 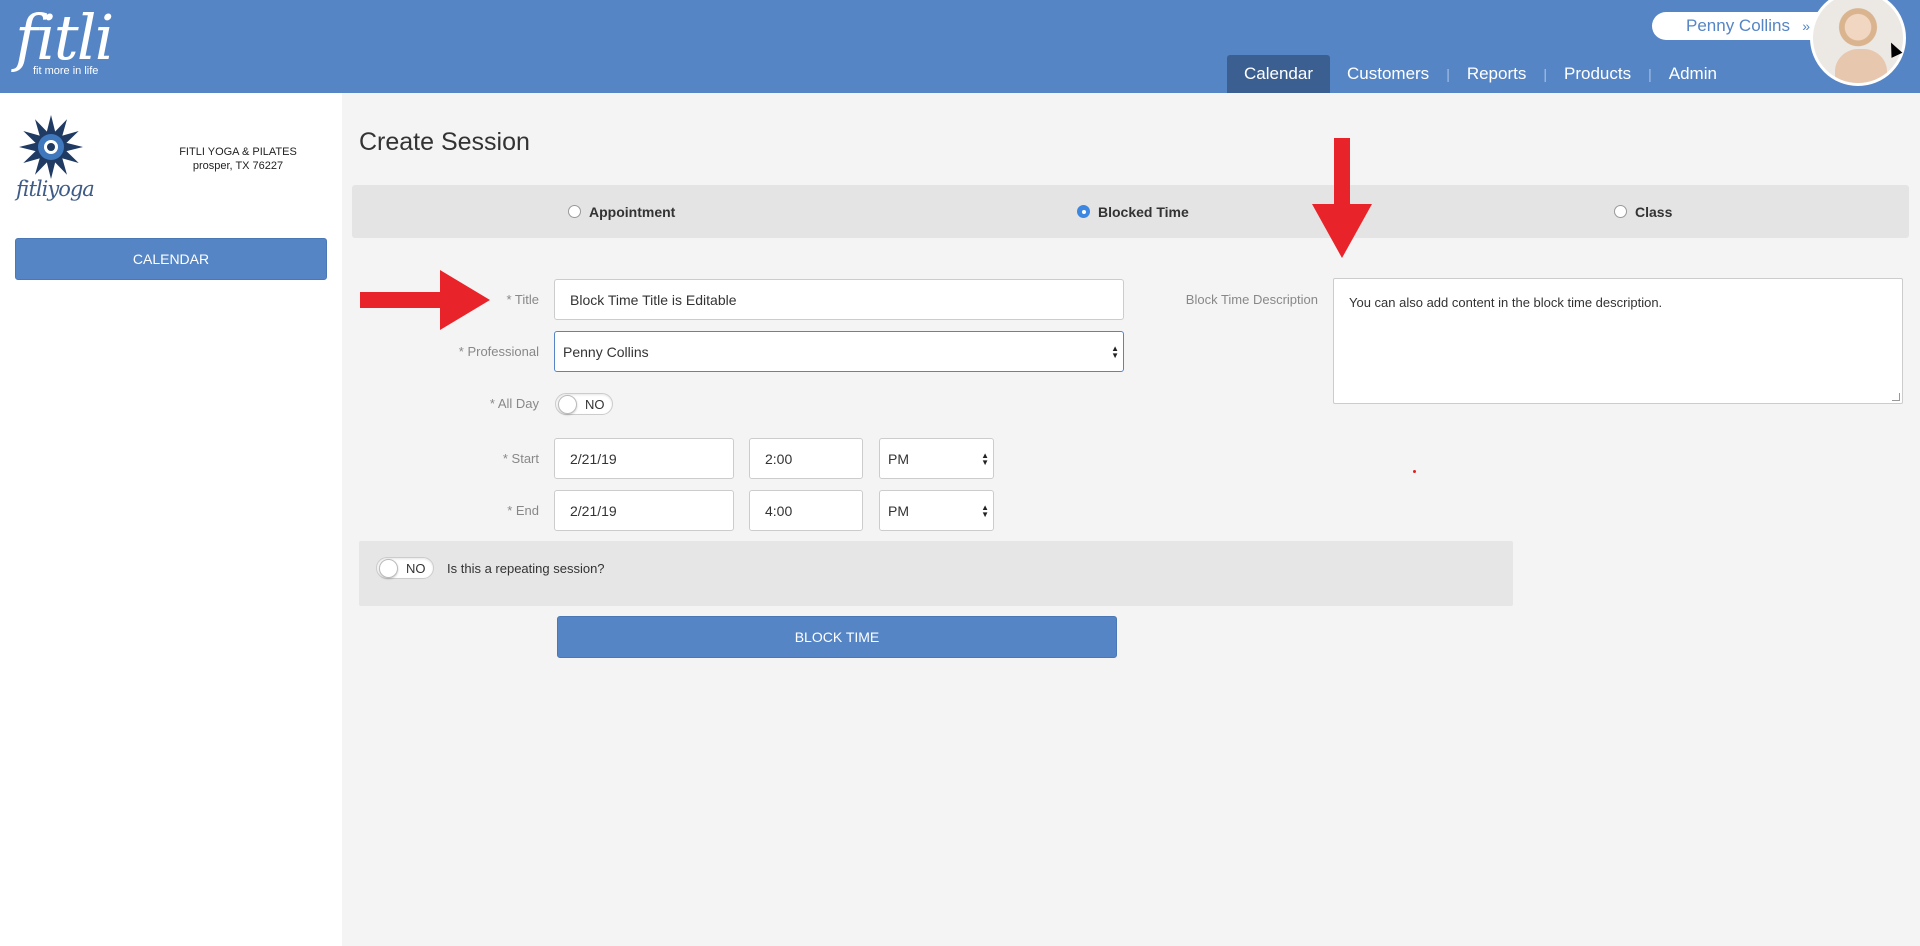 What do you see at coordinates (593, 458) in the screenshot?
I see `start-date-value: 2/21/19` at bounding box center [593, 458].